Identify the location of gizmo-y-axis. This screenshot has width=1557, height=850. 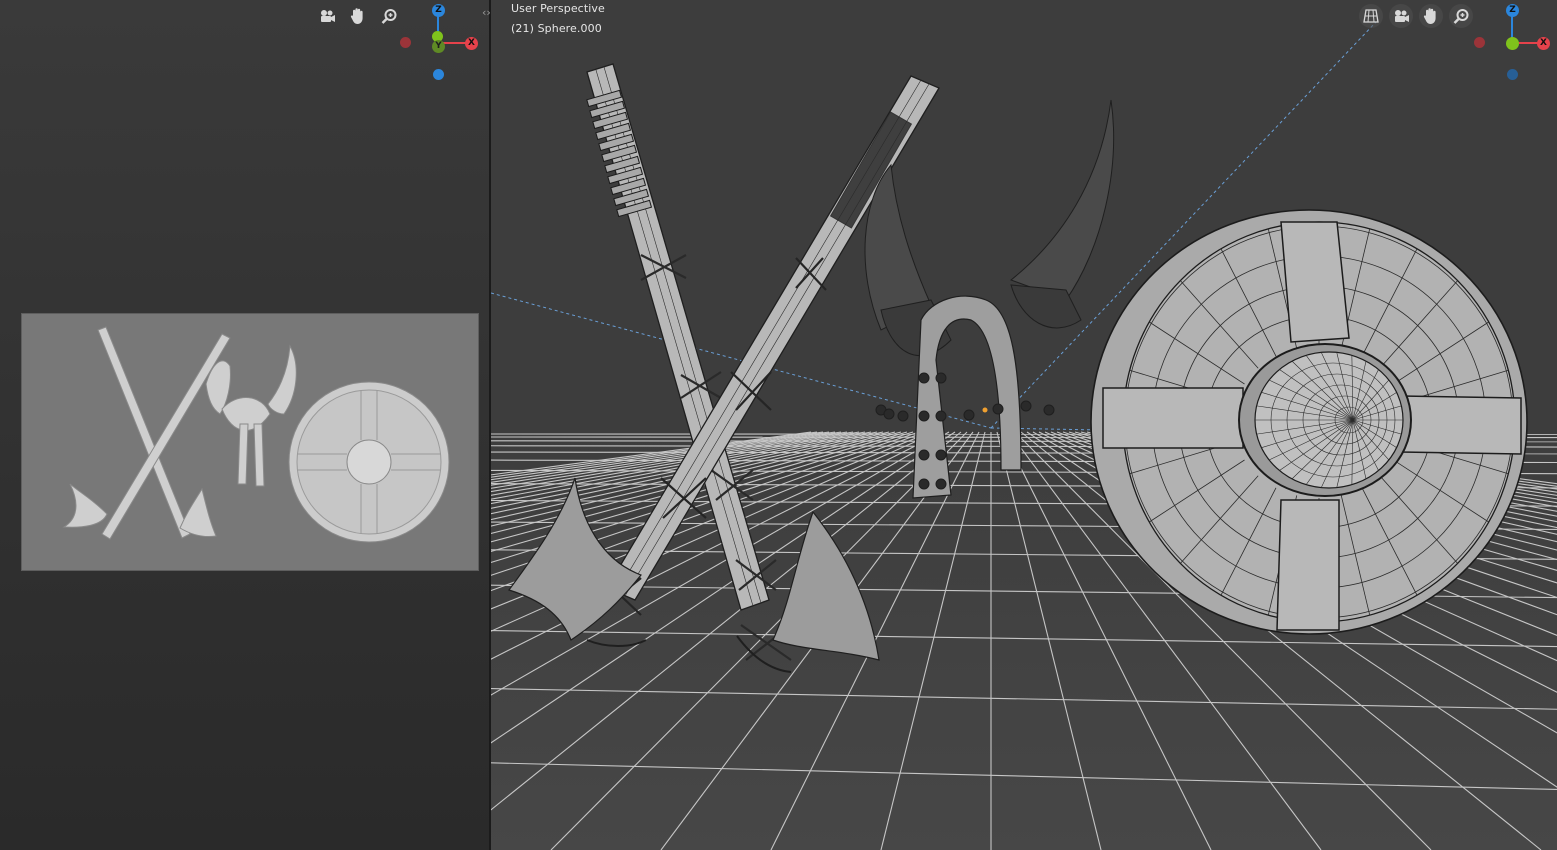
(1512, 43).